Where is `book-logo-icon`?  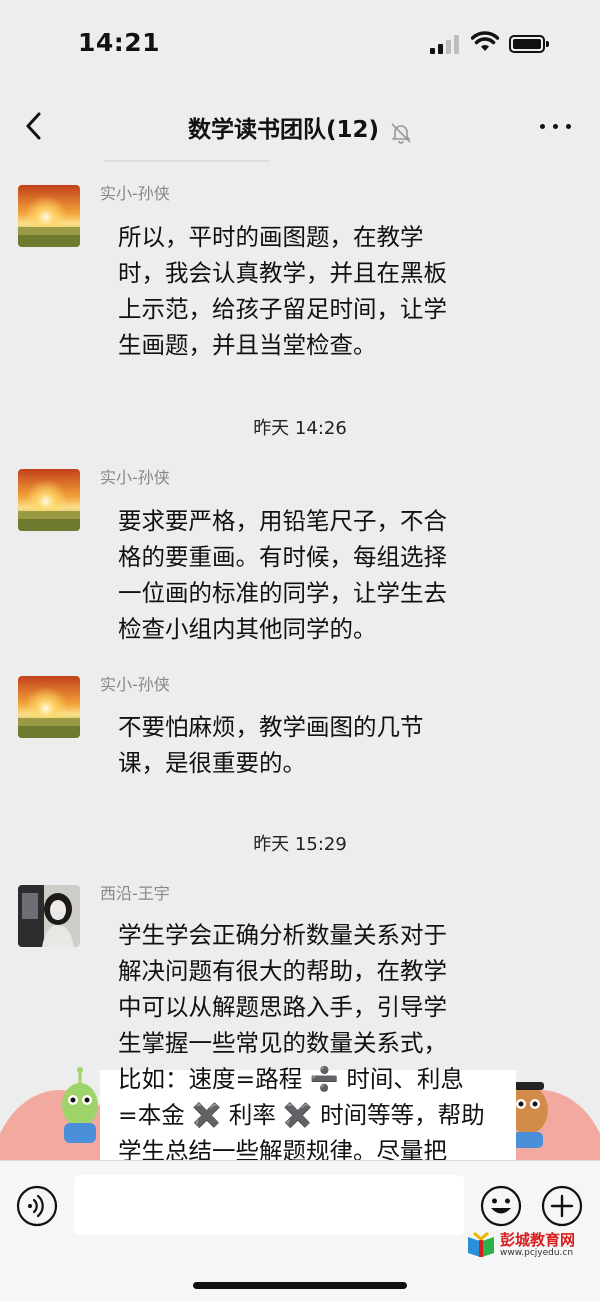
book-logo-icon is located at coordinates (481, 1244).